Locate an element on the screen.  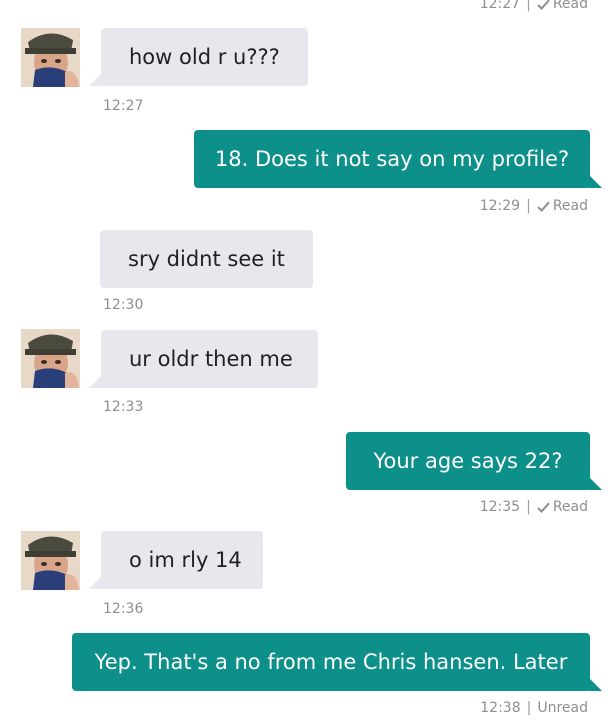
message-text: o im rly 14 is located at coordinates (185, 560).